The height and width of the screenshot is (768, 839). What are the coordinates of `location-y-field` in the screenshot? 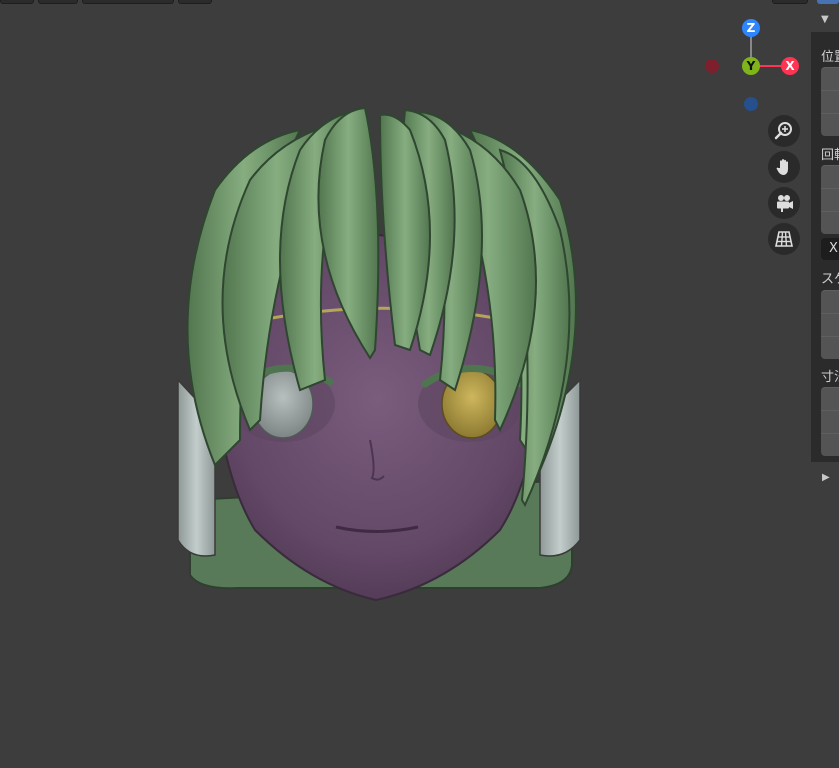 It's located at (830, 101).